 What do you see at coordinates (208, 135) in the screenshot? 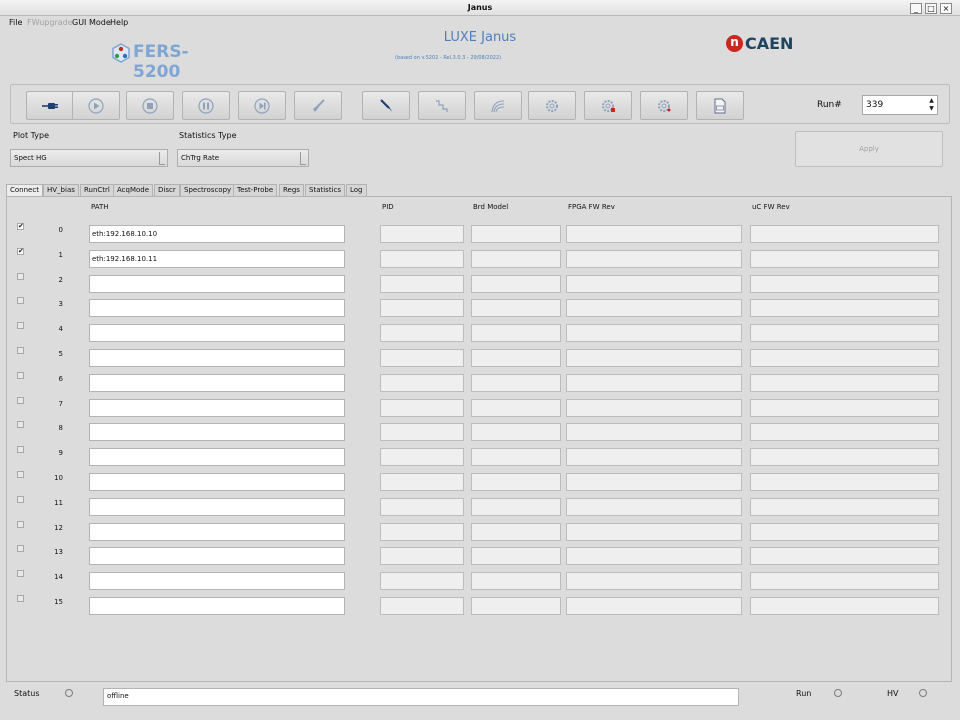
I see `statistics-type-label: Statistics Type` at bounding box center [208, 135].